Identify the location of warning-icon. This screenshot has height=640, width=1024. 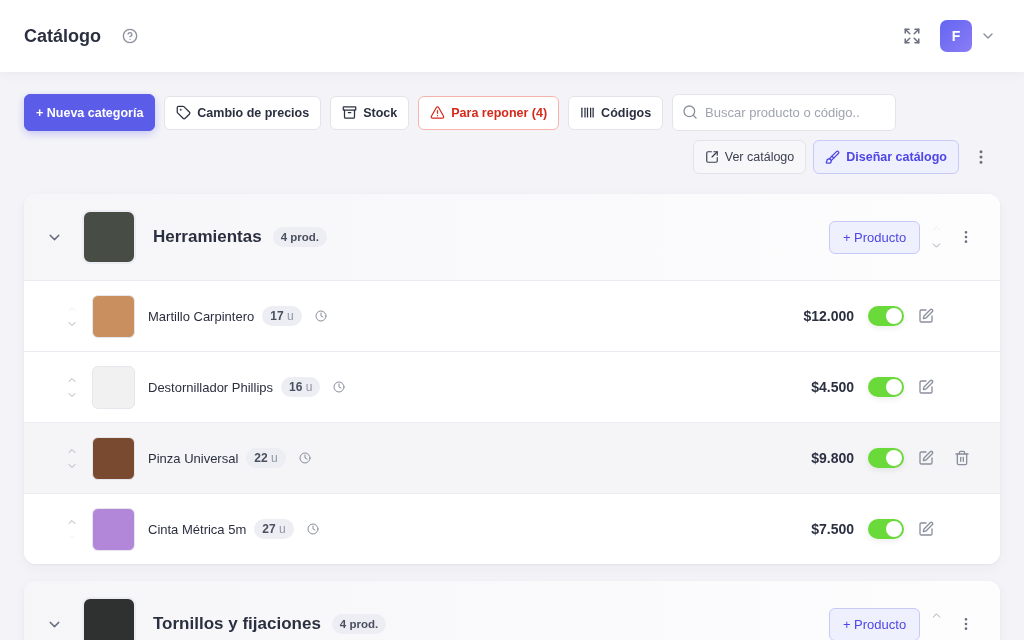
(438, 112).